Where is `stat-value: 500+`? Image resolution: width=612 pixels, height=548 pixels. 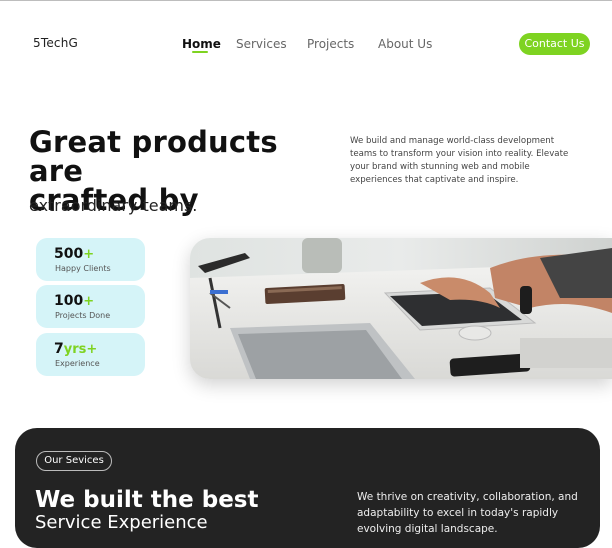
stat-value: 500+ is located at coordinates (74, 254).